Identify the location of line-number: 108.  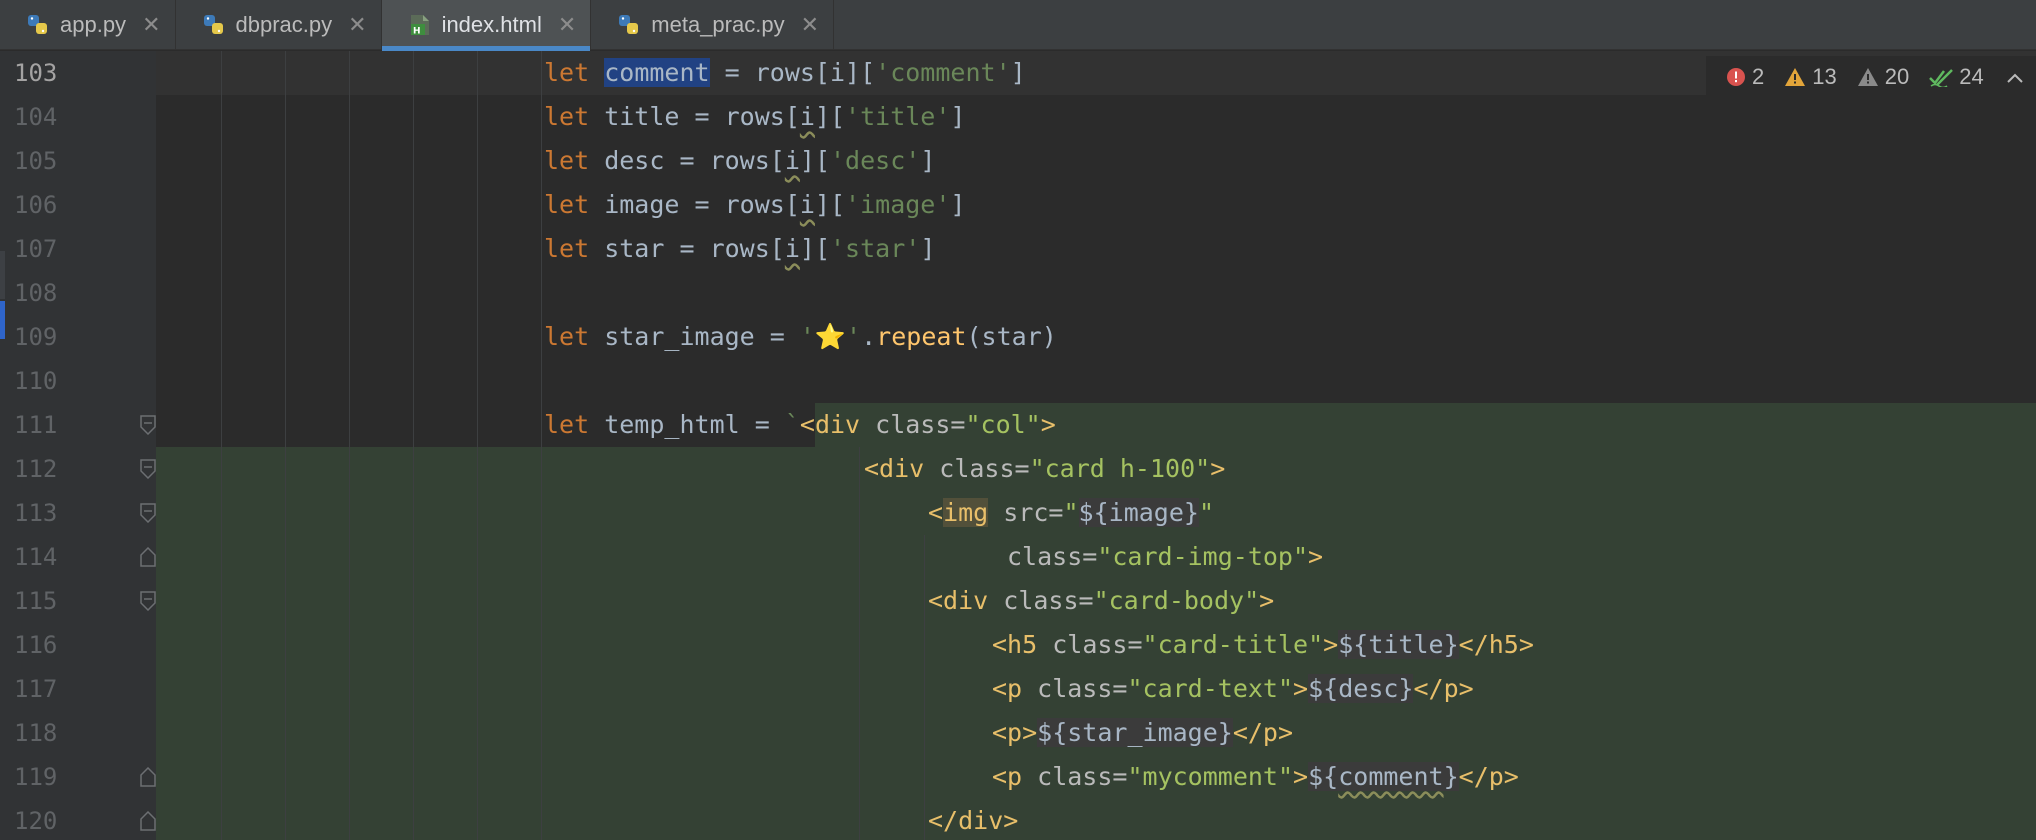
(36, 293).